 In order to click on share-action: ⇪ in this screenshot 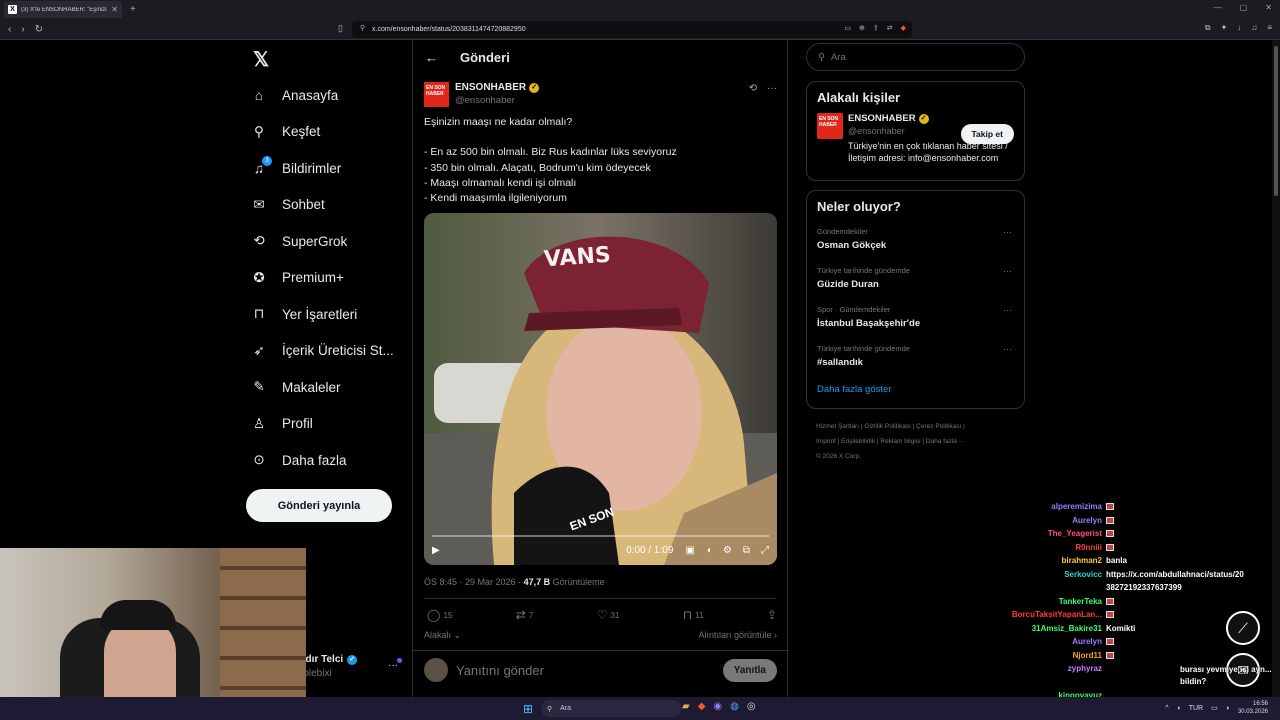, I will do `click(772, 615)`.